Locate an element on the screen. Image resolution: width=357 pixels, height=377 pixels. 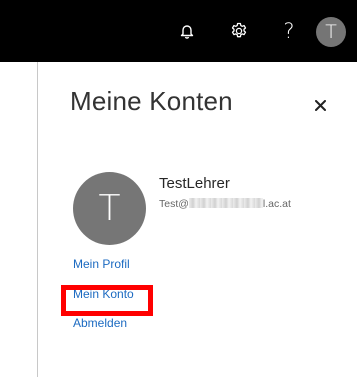
bell-icon is located at coordinates (187, 31).